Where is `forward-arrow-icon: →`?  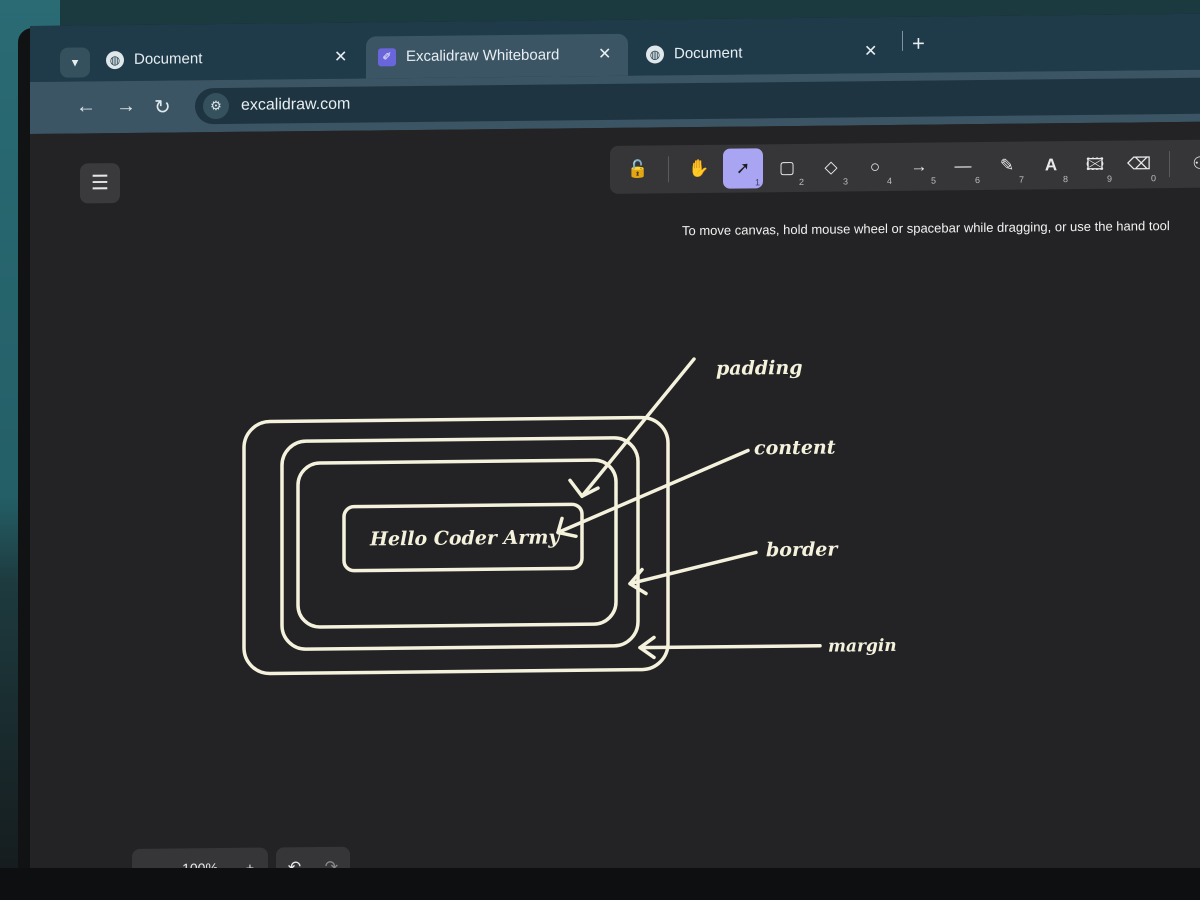
forward-arrow-icon: → is located at coordinates (126, 106).